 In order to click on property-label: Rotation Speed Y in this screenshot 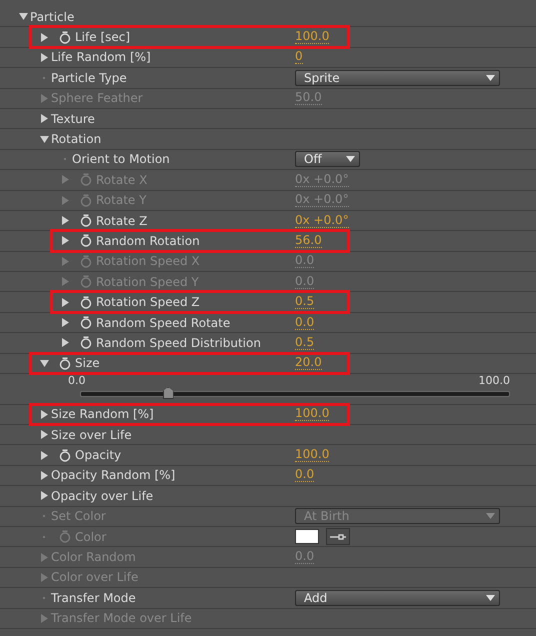, I will do `click(147, 281)`.